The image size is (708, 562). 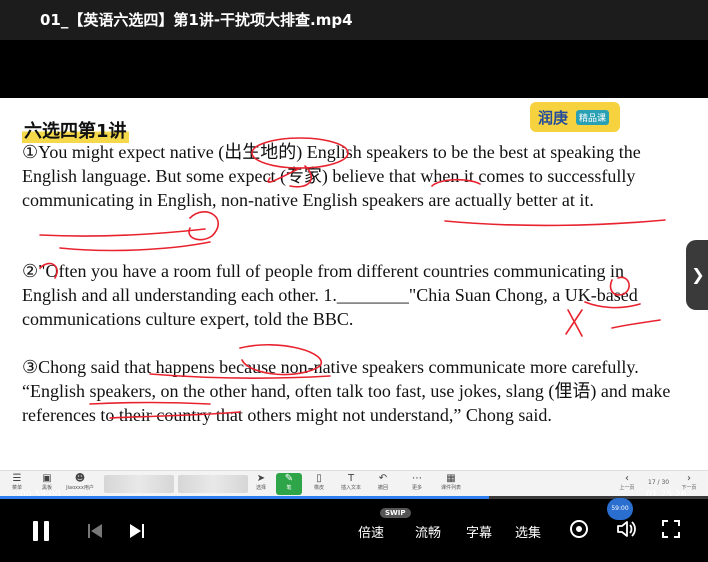 I want to click on skip-next-icon, so click(x=137, y=531).